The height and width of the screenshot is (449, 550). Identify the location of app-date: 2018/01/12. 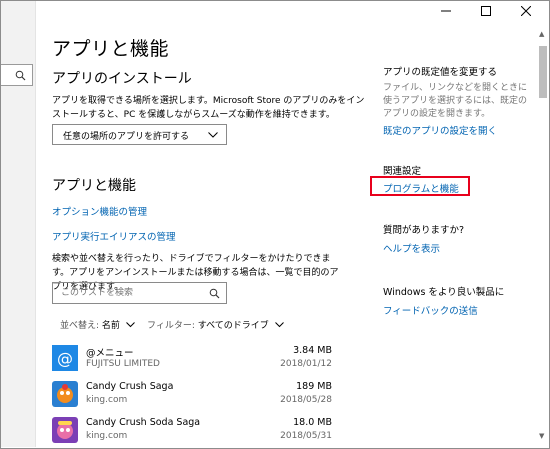
(306, 364).